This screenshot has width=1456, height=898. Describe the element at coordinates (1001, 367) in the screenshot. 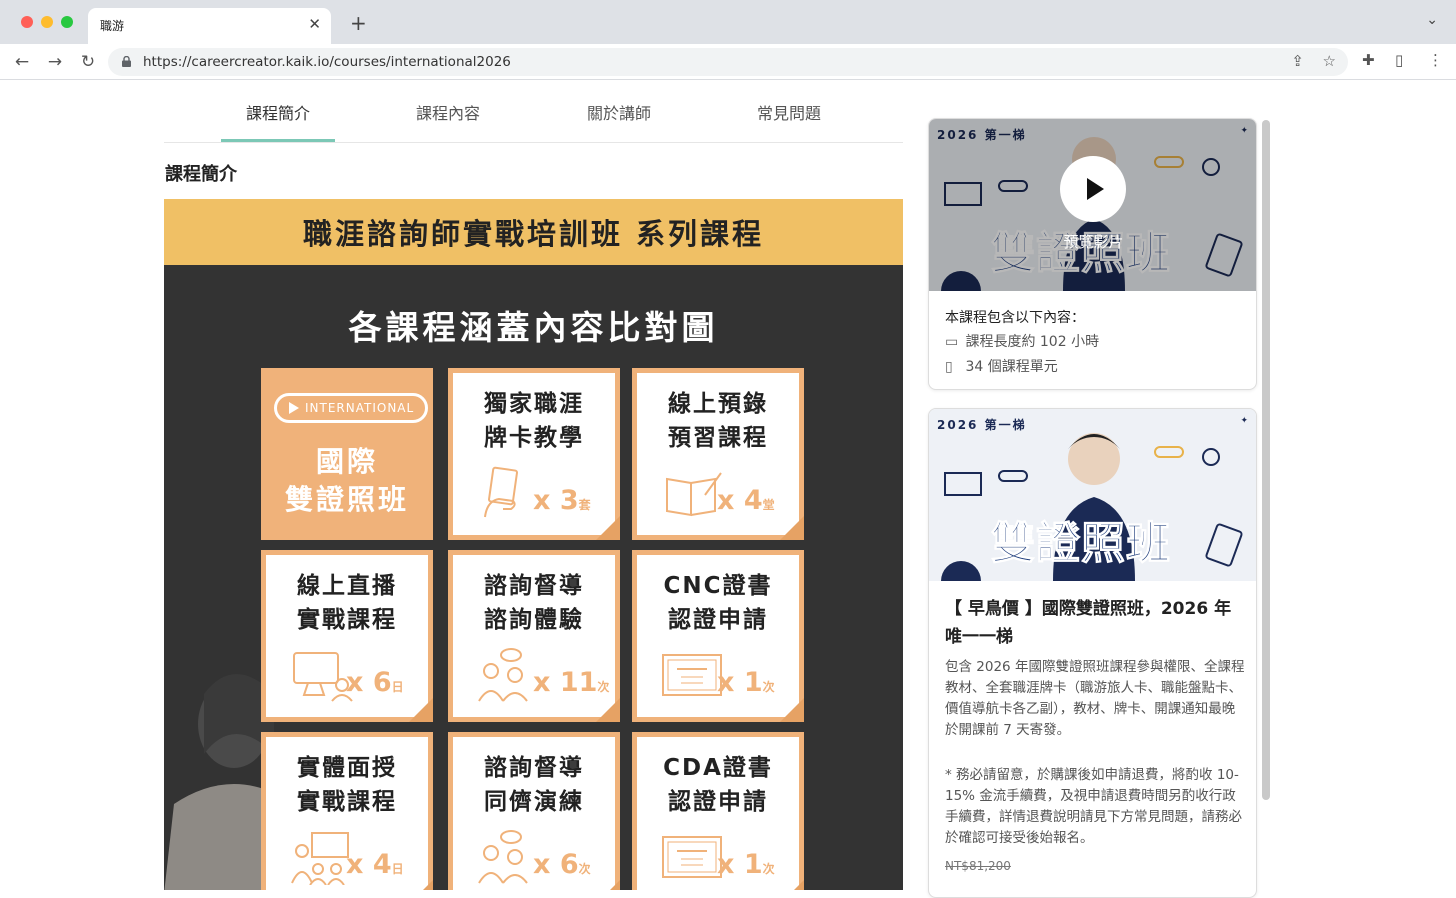

I see `include-item-units: ▯ 34 個課程單元` at that location.